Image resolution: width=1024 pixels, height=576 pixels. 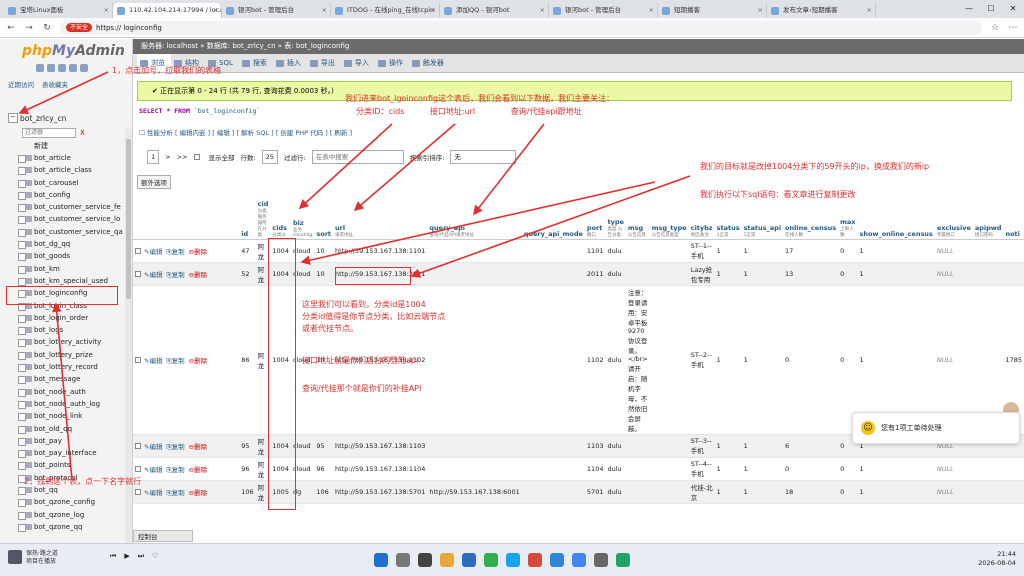 I want to click on next-icon: ⏭, so click(x=141, y=556).